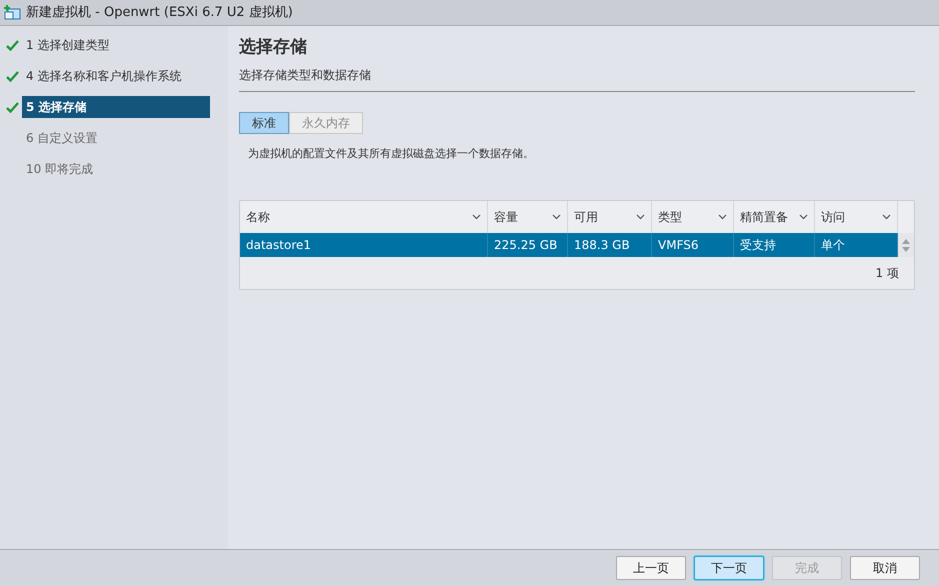 Image resolution: width=939 pixels, height=586 pixels. What do you see at coordinates (273, 47) in the screenshot?
I see `page-title: 选择存储` at bounding box center [273, 47].